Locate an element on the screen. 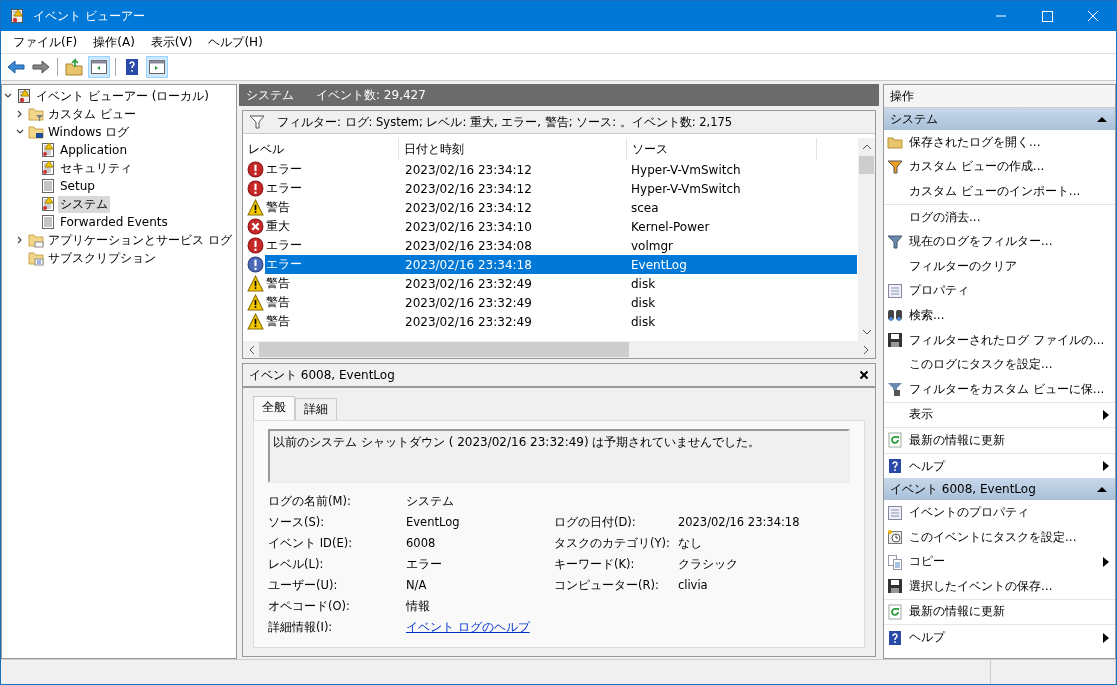 The image size is (1117, 685). window-title: イベント ビューアー is located at coordinates (89, 16).